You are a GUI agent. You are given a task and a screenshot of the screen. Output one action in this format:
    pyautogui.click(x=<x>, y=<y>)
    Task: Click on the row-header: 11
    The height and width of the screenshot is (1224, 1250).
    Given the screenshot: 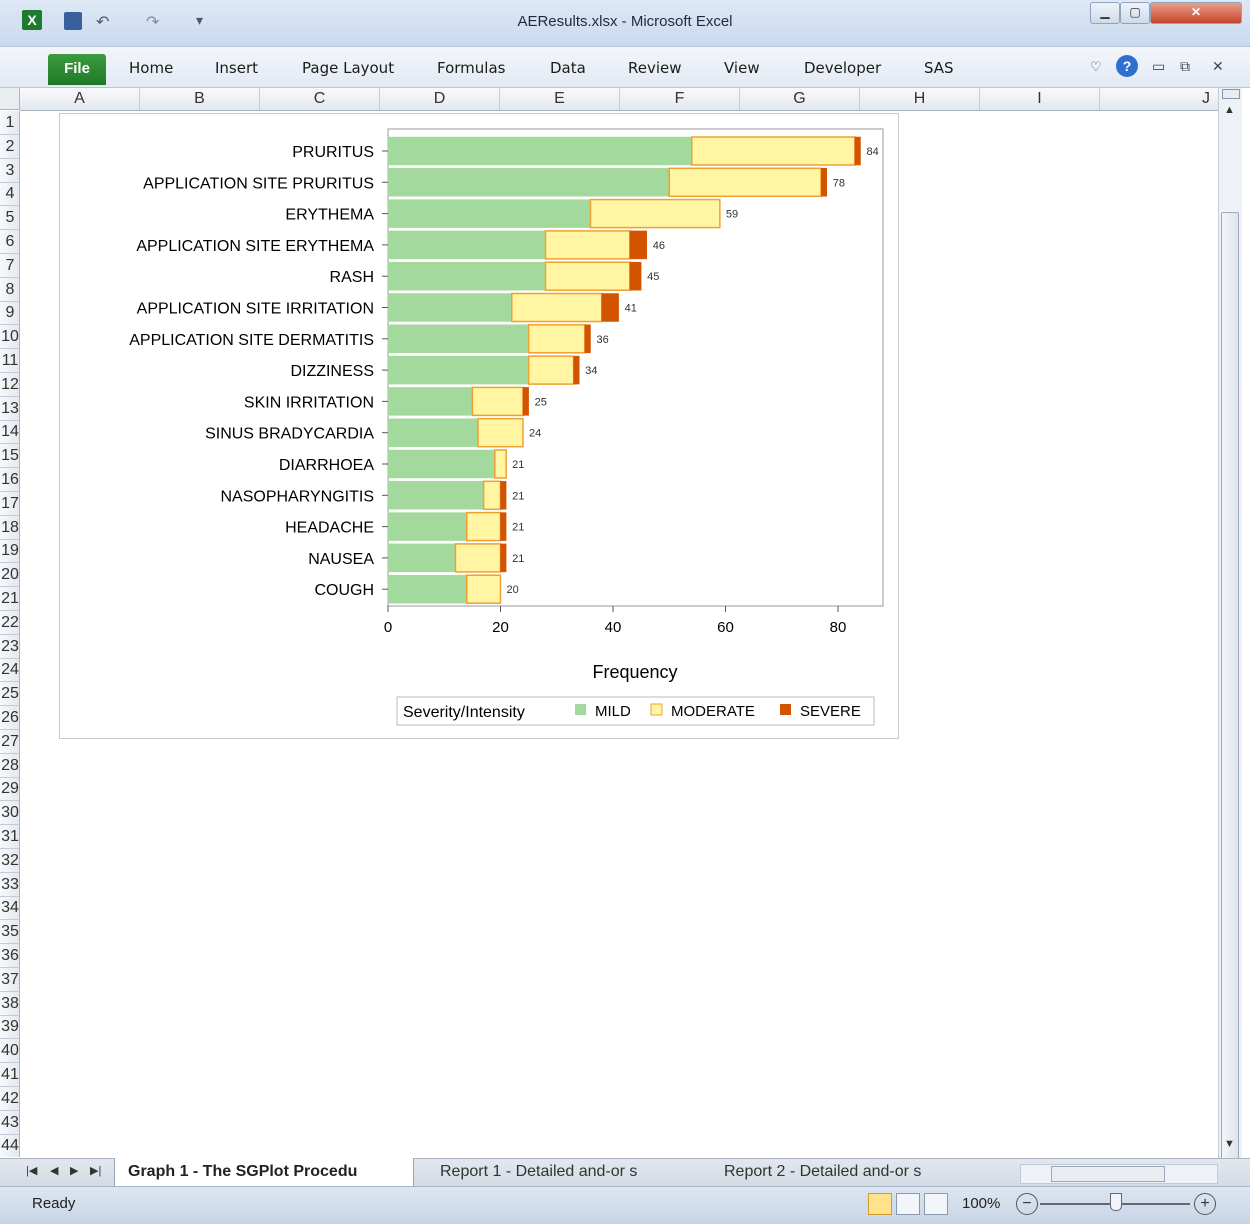 What is the action you would take?
    pyautogui.click(x=9, y=361)
    